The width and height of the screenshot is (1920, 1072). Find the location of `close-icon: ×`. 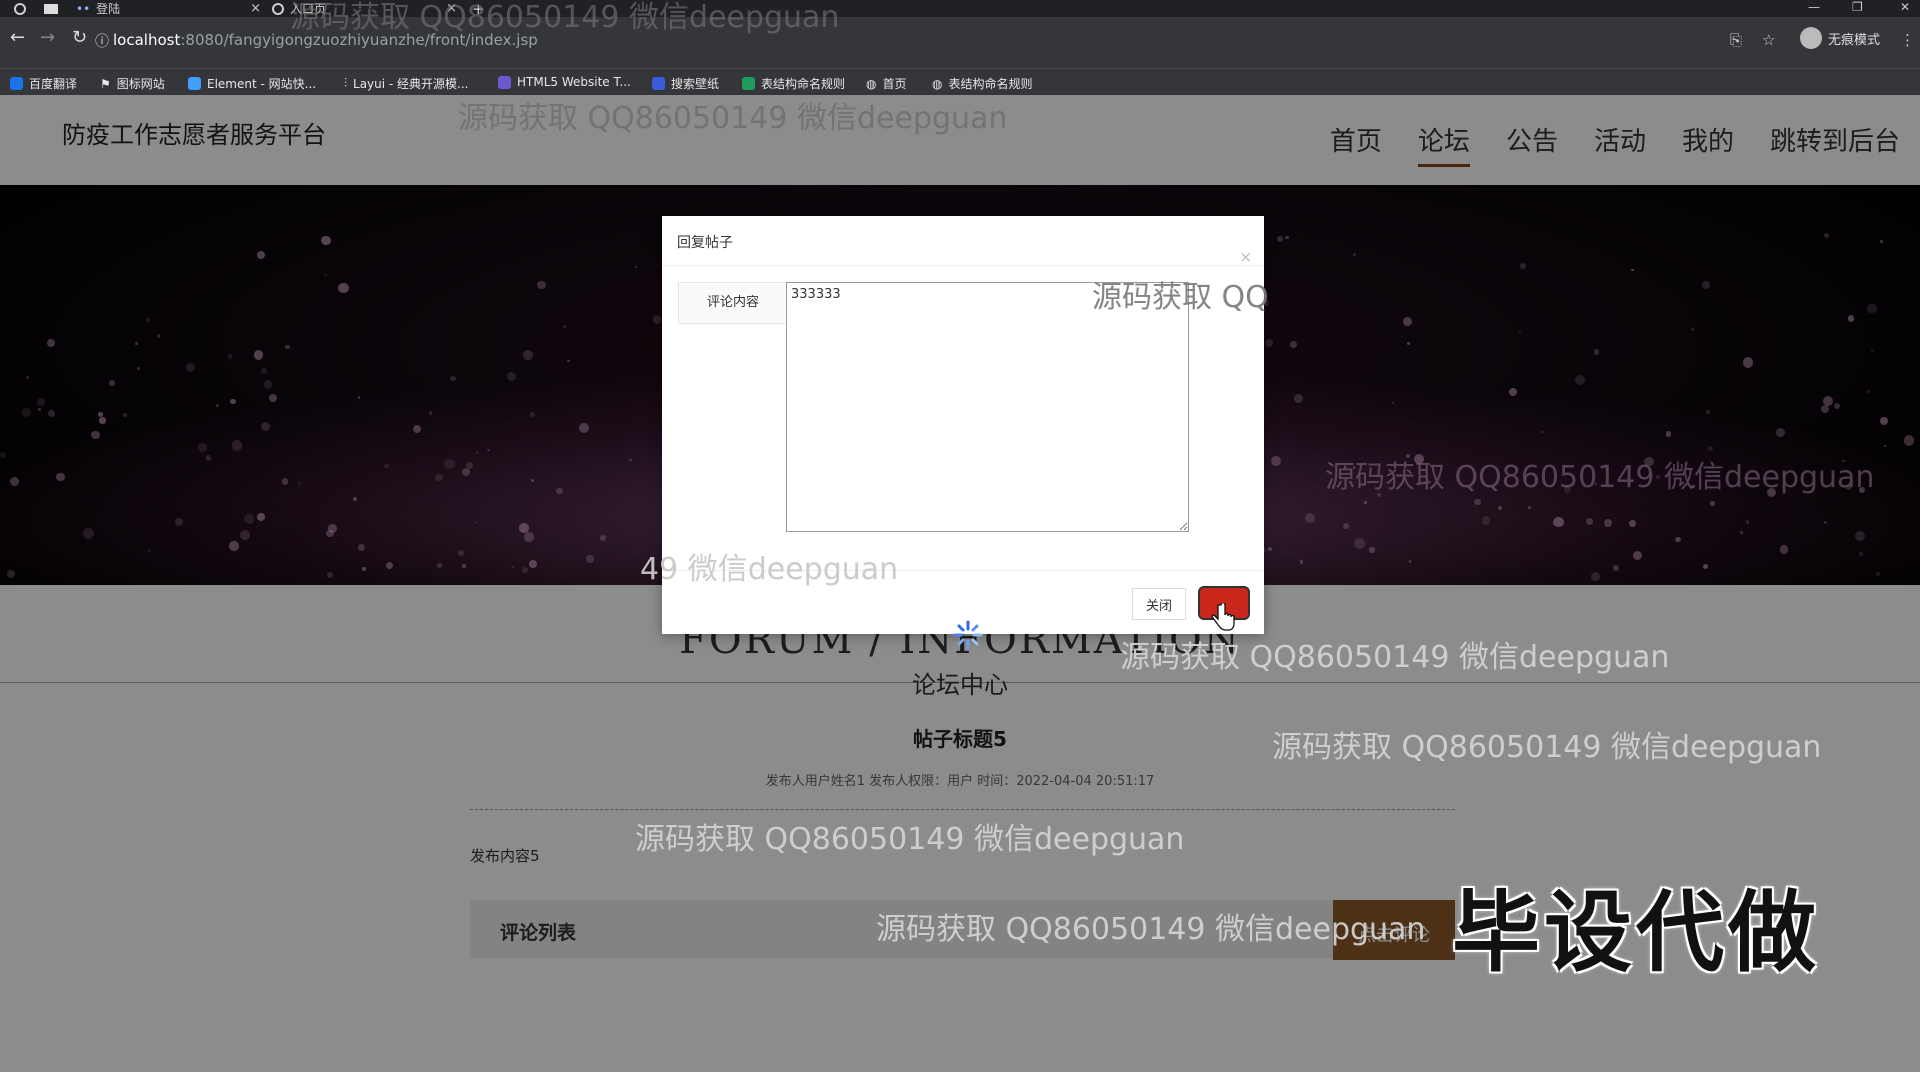

close-icon: × is located at coordinates (1245, 257).